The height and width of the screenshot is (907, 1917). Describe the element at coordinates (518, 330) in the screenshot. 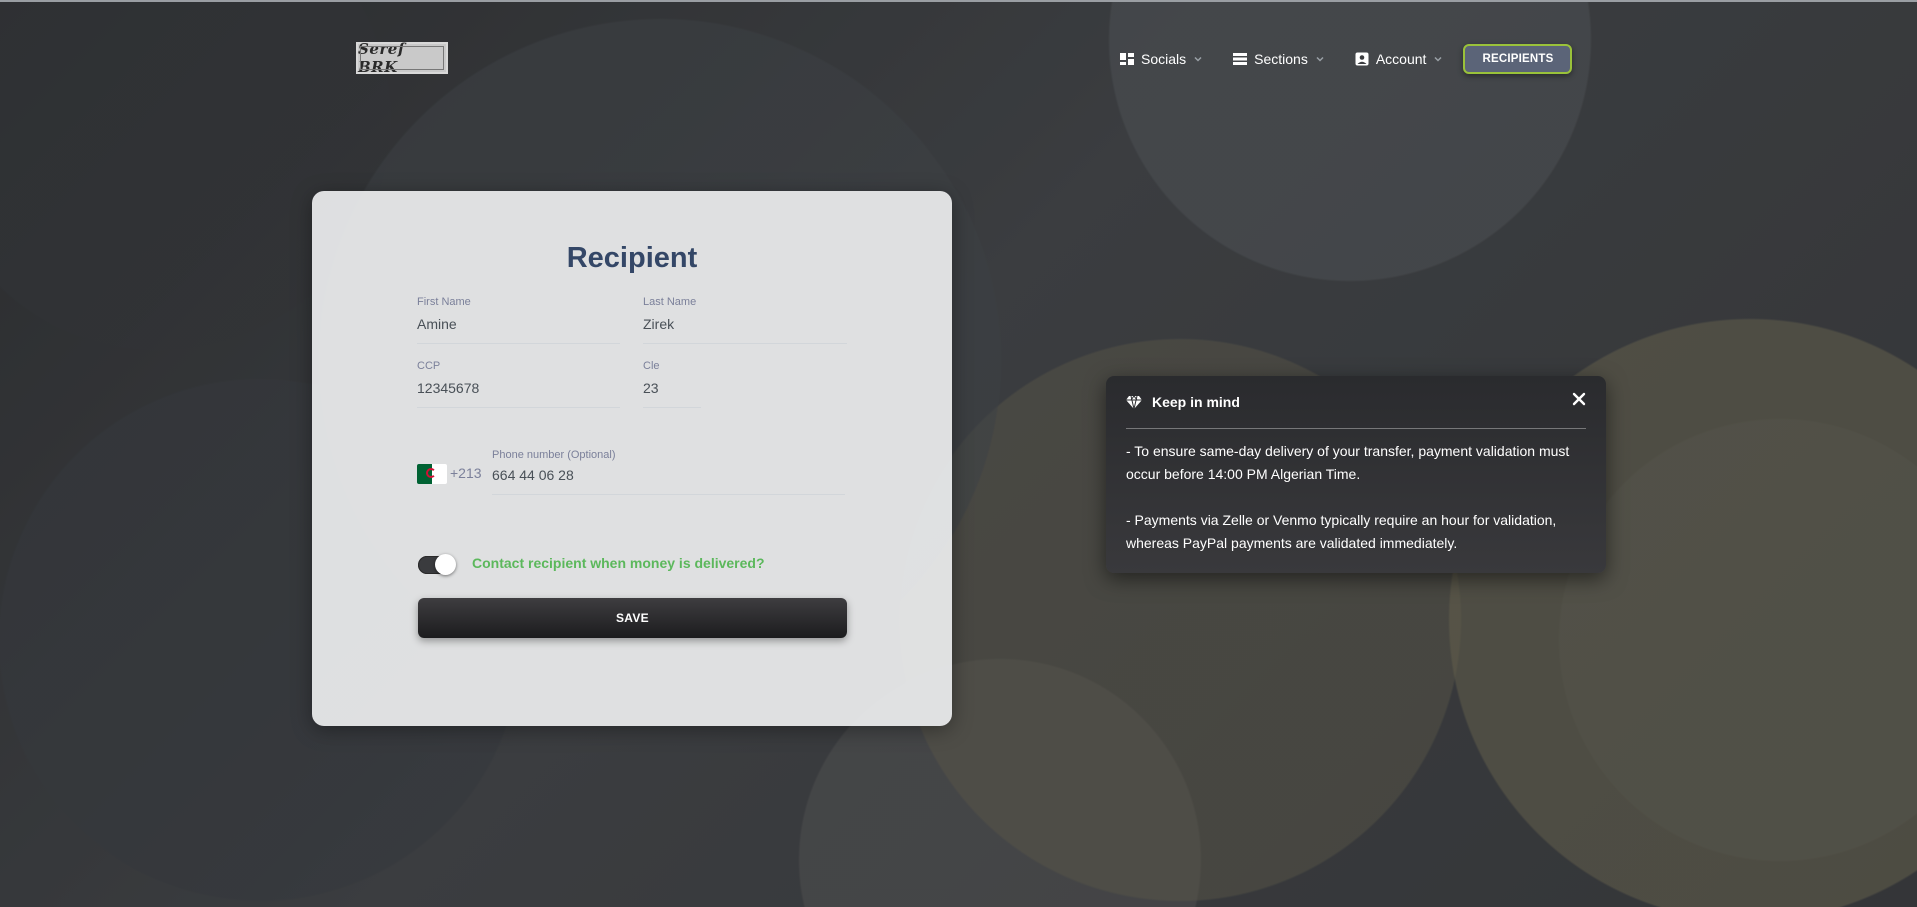

I see `first-name-input: Amine` at that location.